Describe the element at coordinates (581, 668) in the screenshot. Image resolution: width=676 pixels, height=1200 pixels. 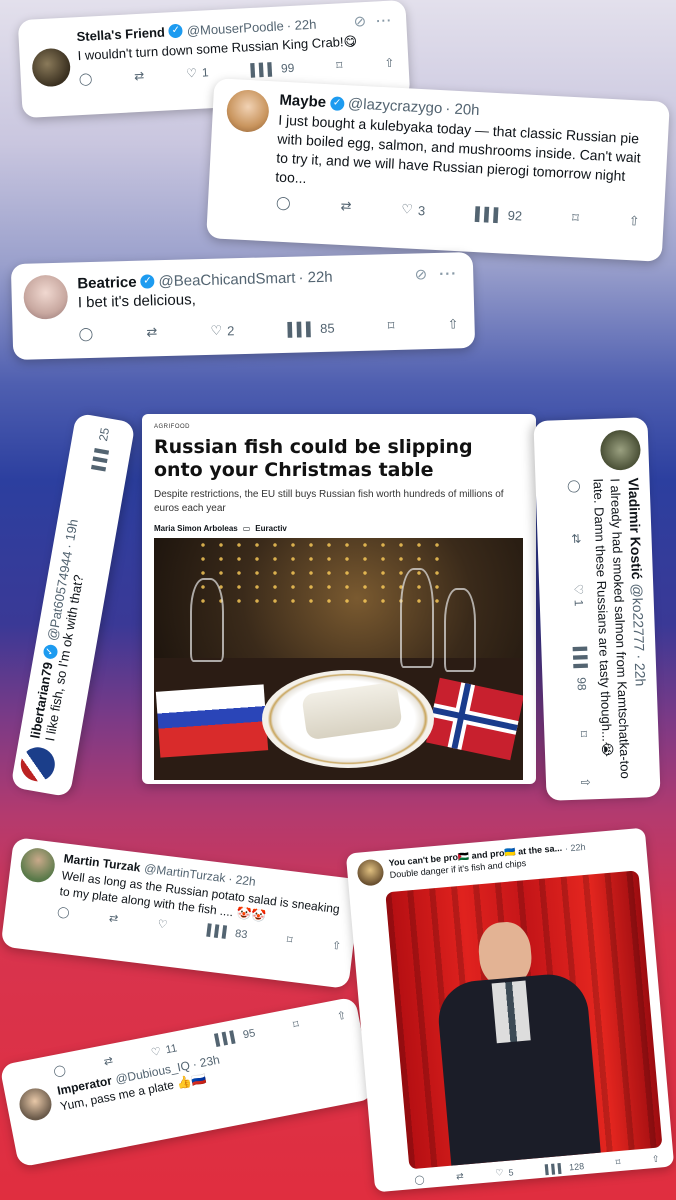
I see `views-button: ▌▌▌ 98` at that location.